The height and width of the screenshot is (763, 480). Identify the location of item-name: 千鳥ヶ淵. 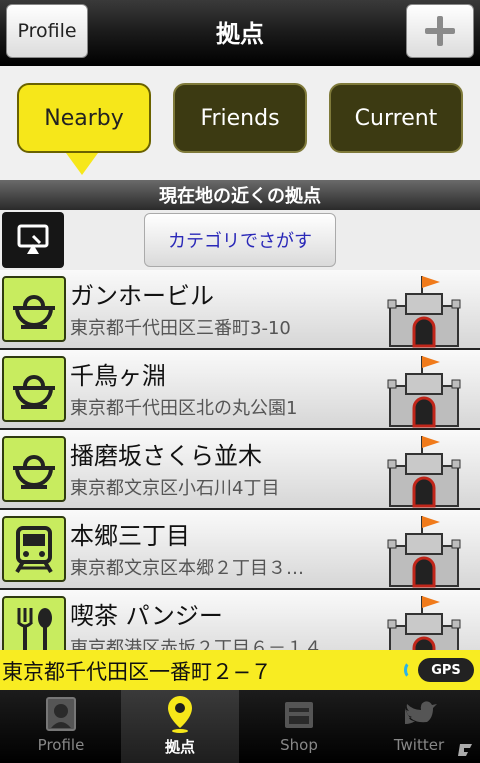
(118, 376).